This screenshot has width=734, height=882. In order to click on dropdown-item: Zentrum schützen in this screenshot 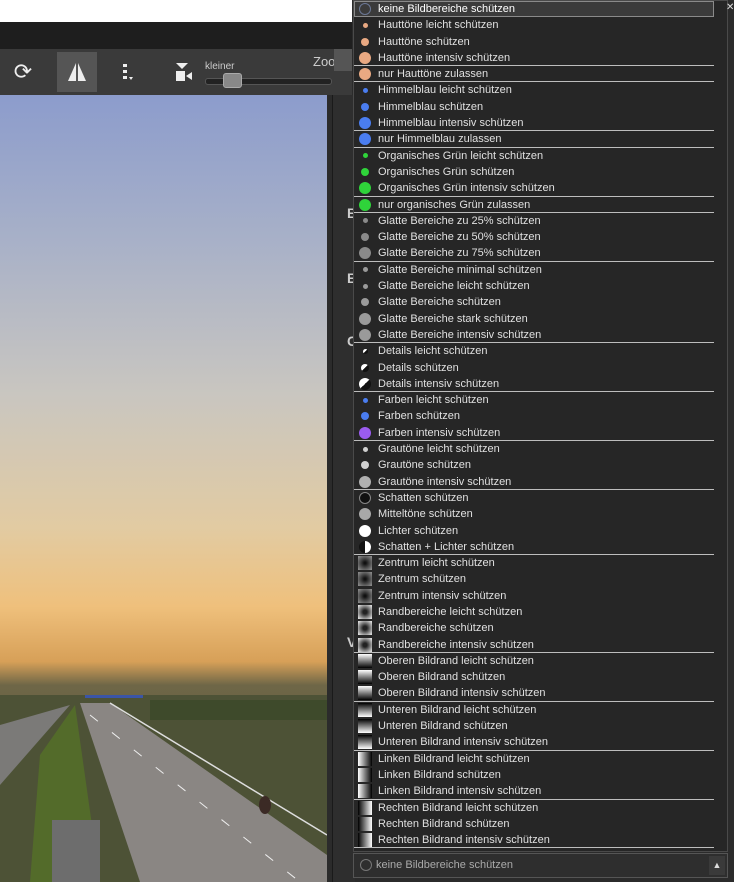, I will do `click(534, 579)`.